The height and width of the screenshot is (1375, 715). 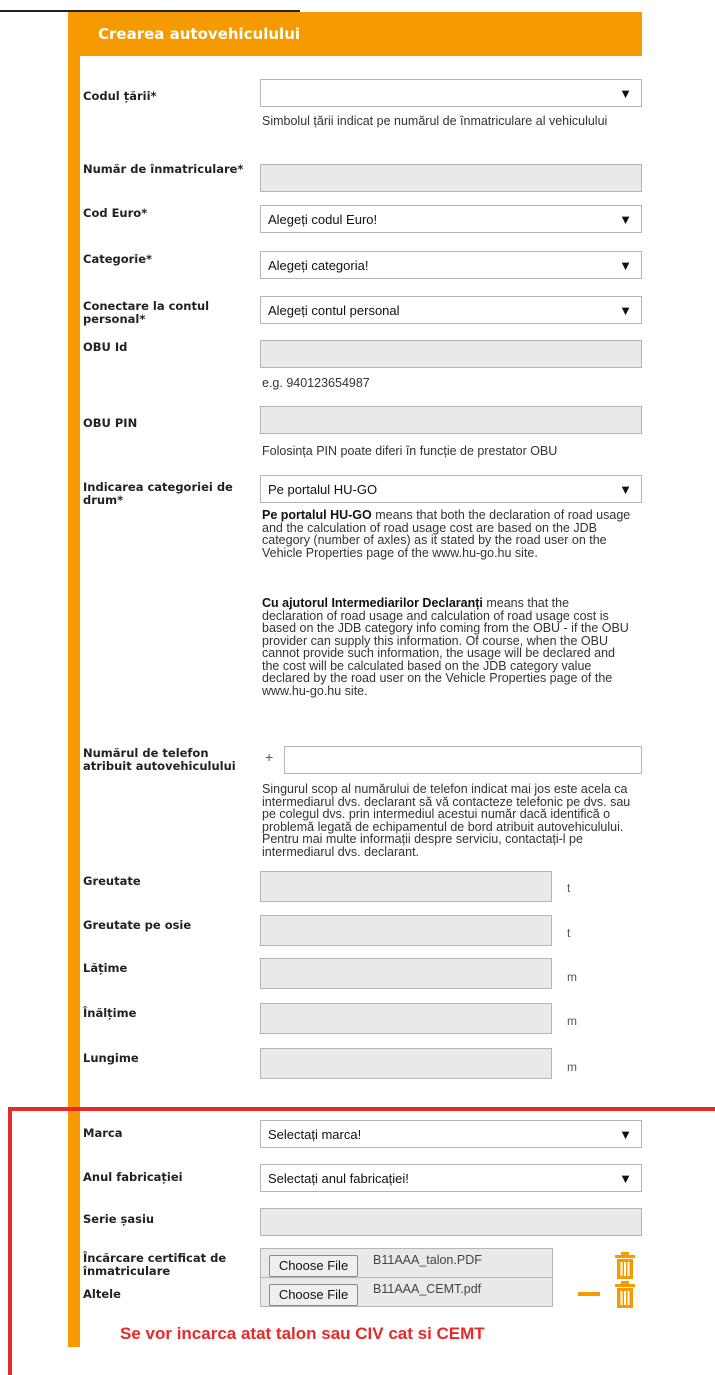 I want to click on top-underline-link, so click(x=150, y=6).